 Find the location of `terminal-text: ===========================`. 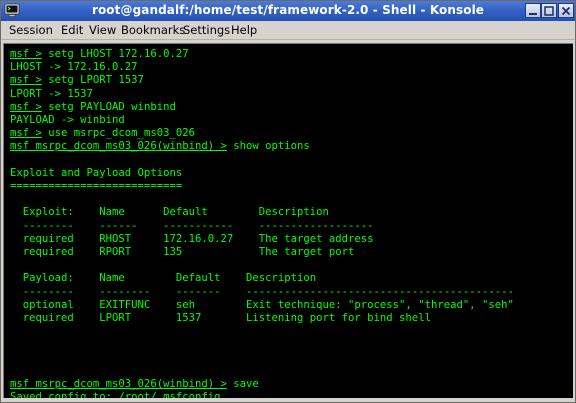

terminal-text: =========================== is located at coordinates (96, 186).